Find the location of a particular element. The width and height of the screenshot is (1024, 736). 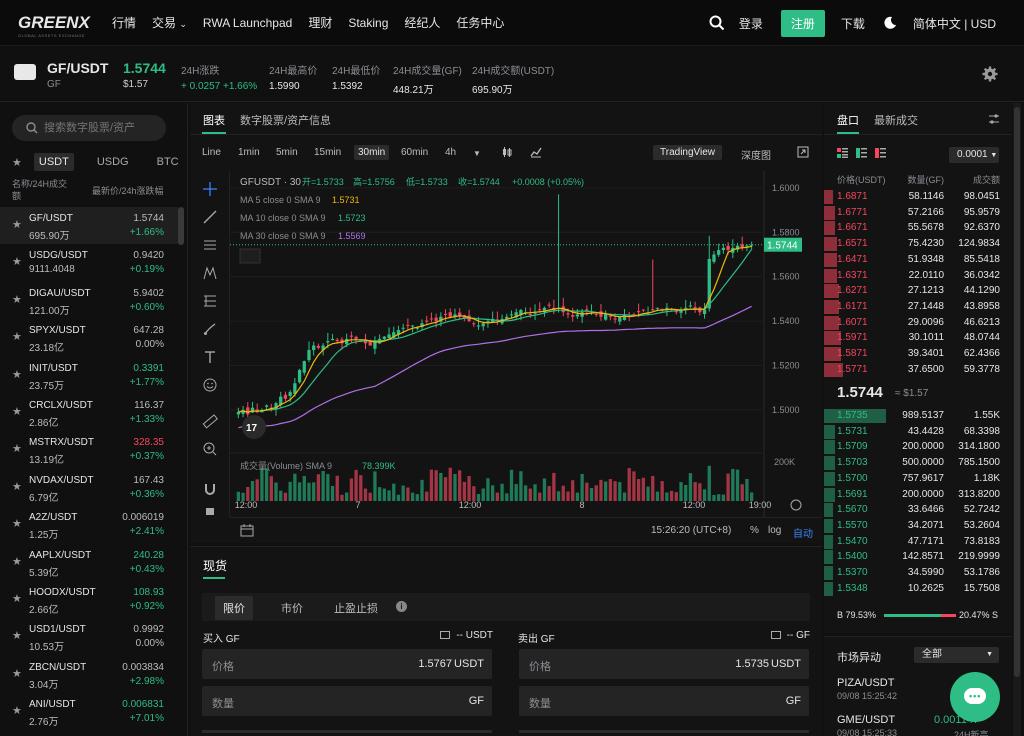

emoji-icon is located at coordinates (210, 385).